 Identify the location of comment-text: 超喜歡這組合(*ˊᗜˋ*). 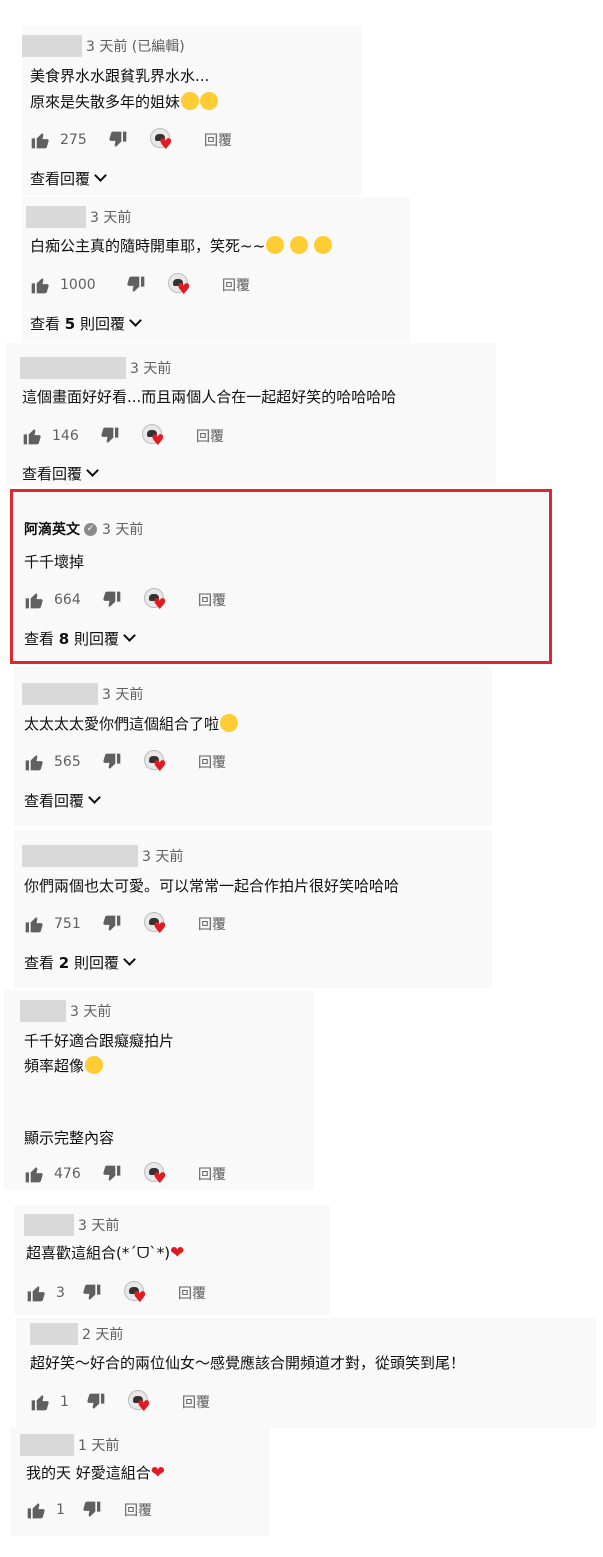
(98, 1253).